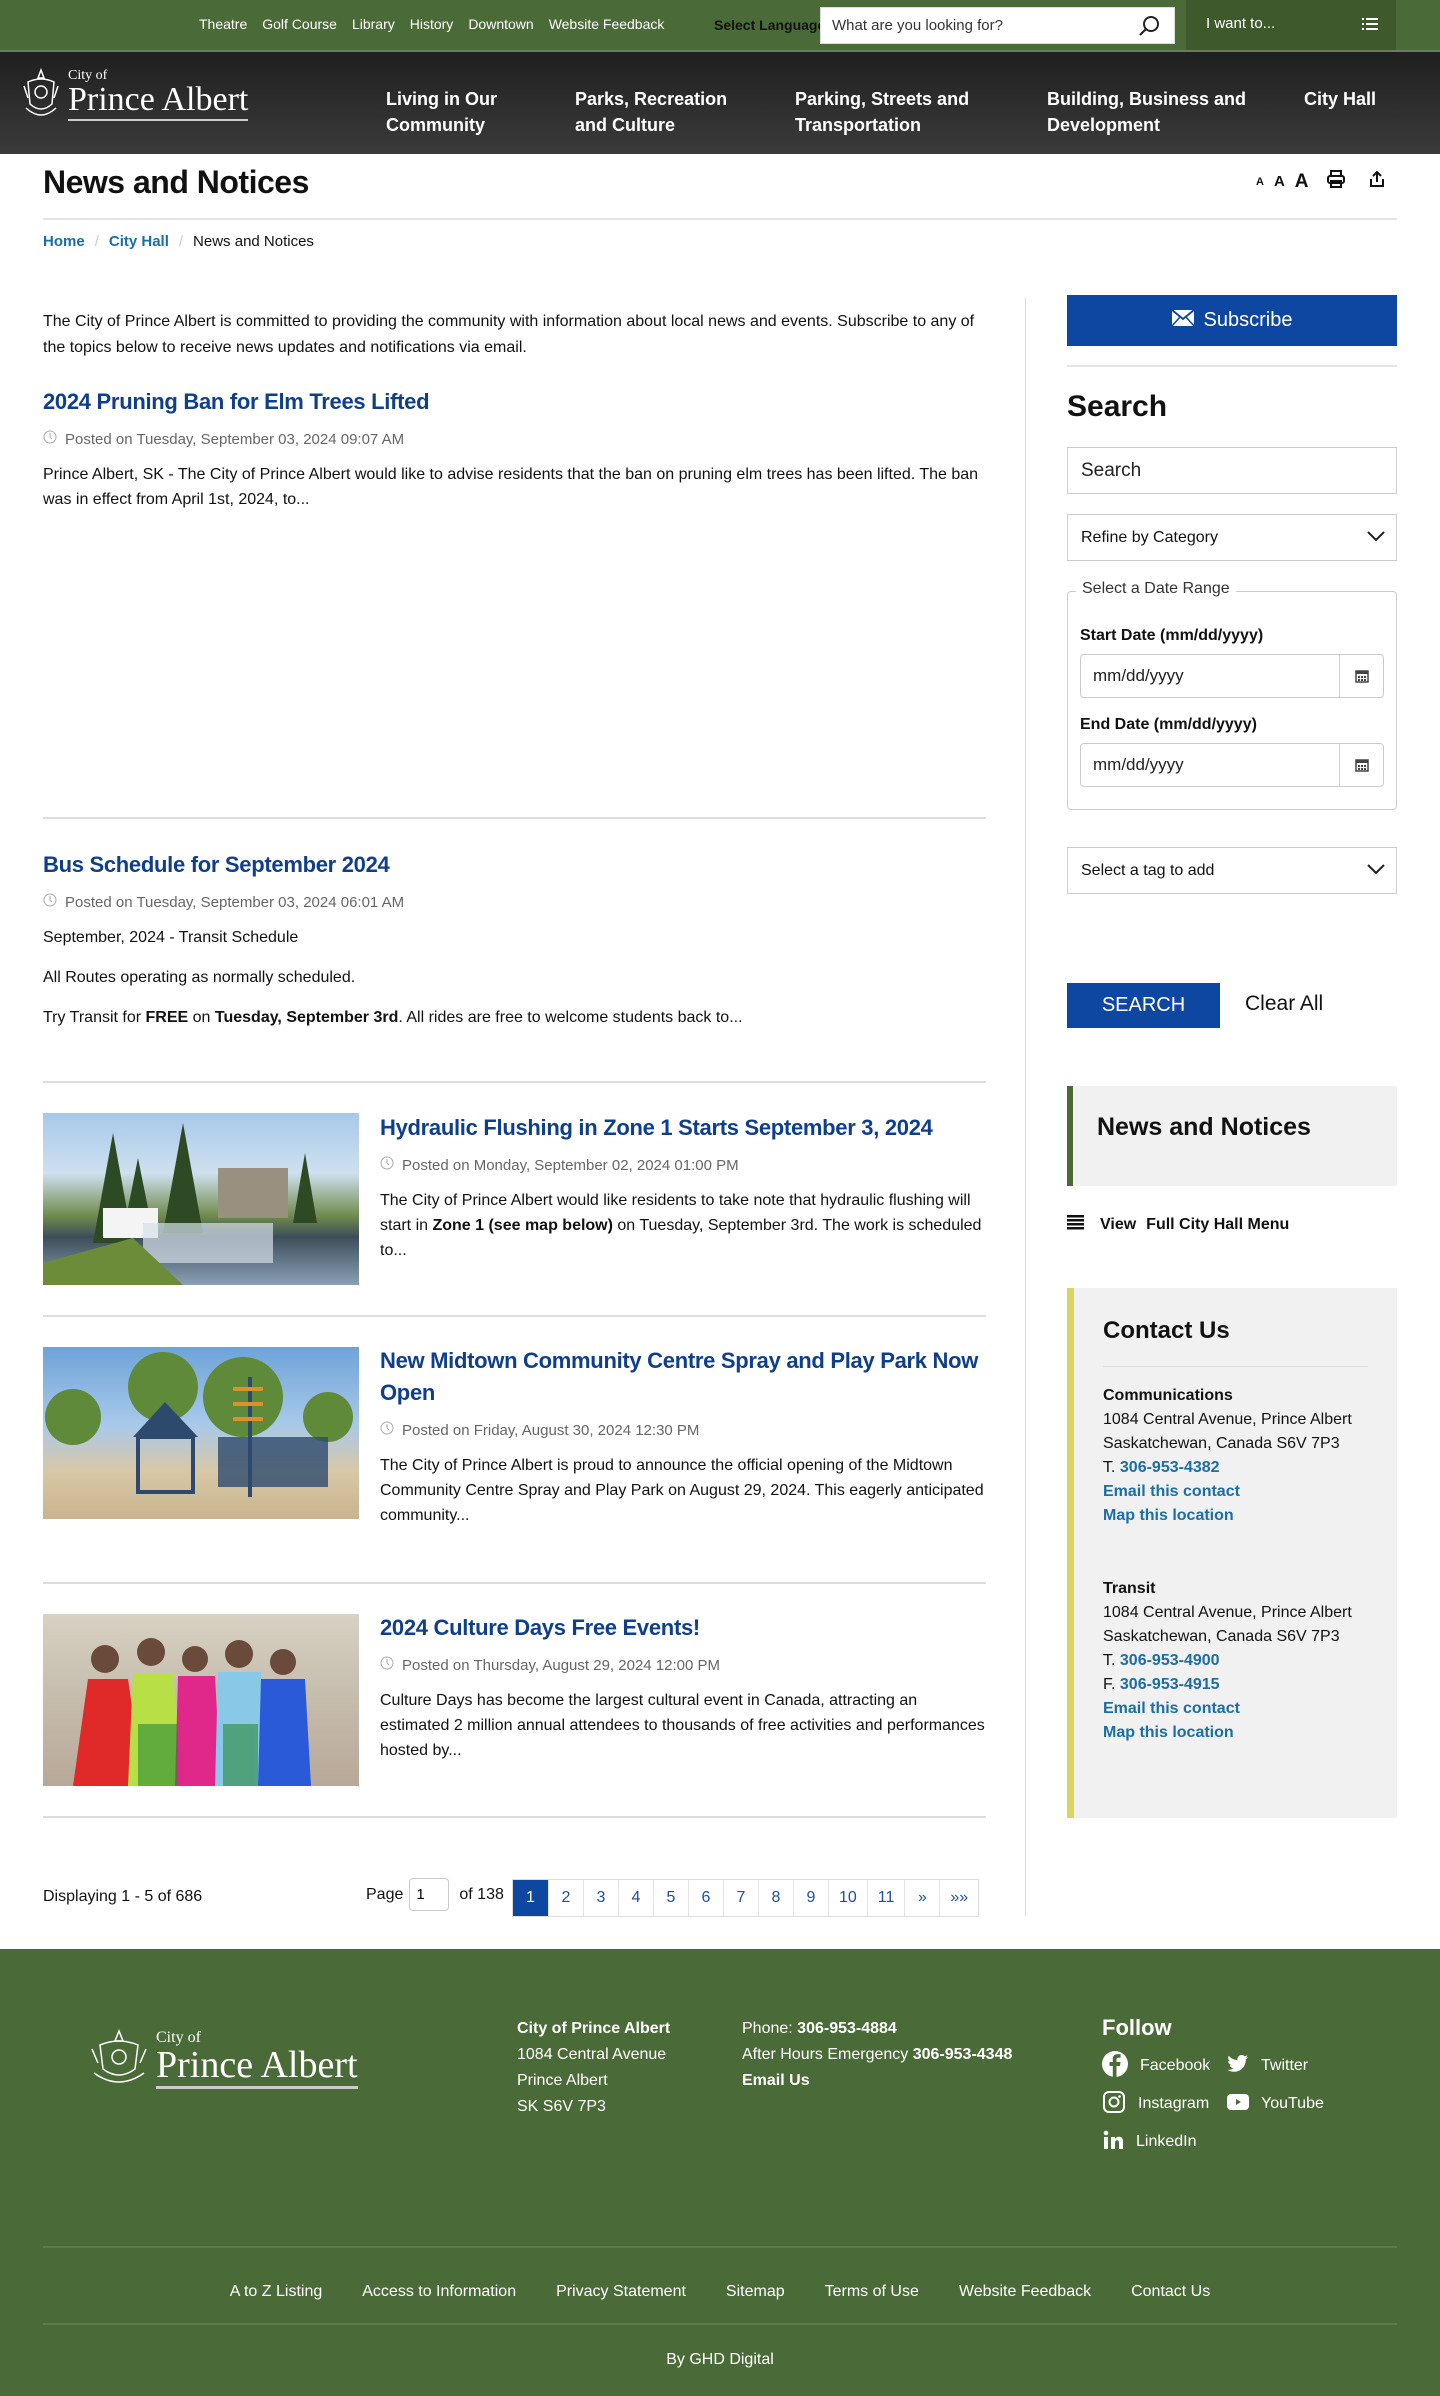 This screenshot has width=1440, height=2396. Describe the element at coordinates (1206, 676) in the screenshot. I see `start-date-input` at that location.